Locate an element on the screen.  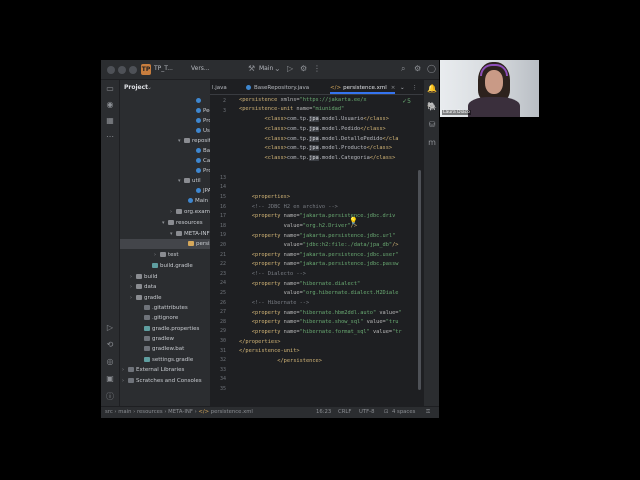
more-tabs-icon: ⋮ is located at coordinates (415, 88).